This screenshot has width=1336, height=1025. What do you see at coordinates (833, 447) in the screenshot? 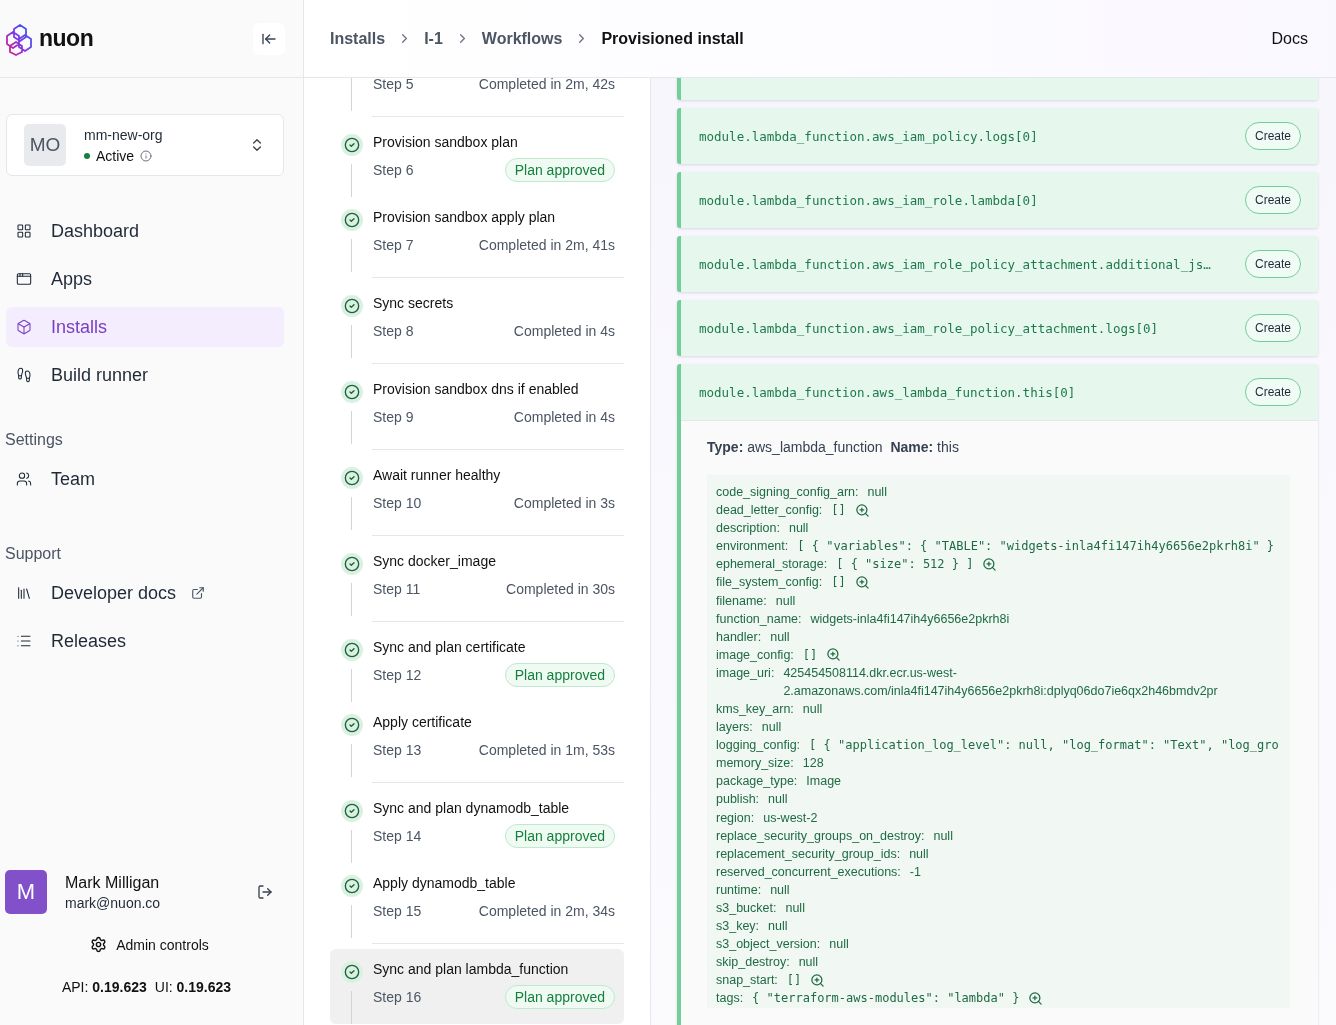
I see `resource-type-line: Type: aws_lambda_function Name: this` at bounding box center [833, 447].